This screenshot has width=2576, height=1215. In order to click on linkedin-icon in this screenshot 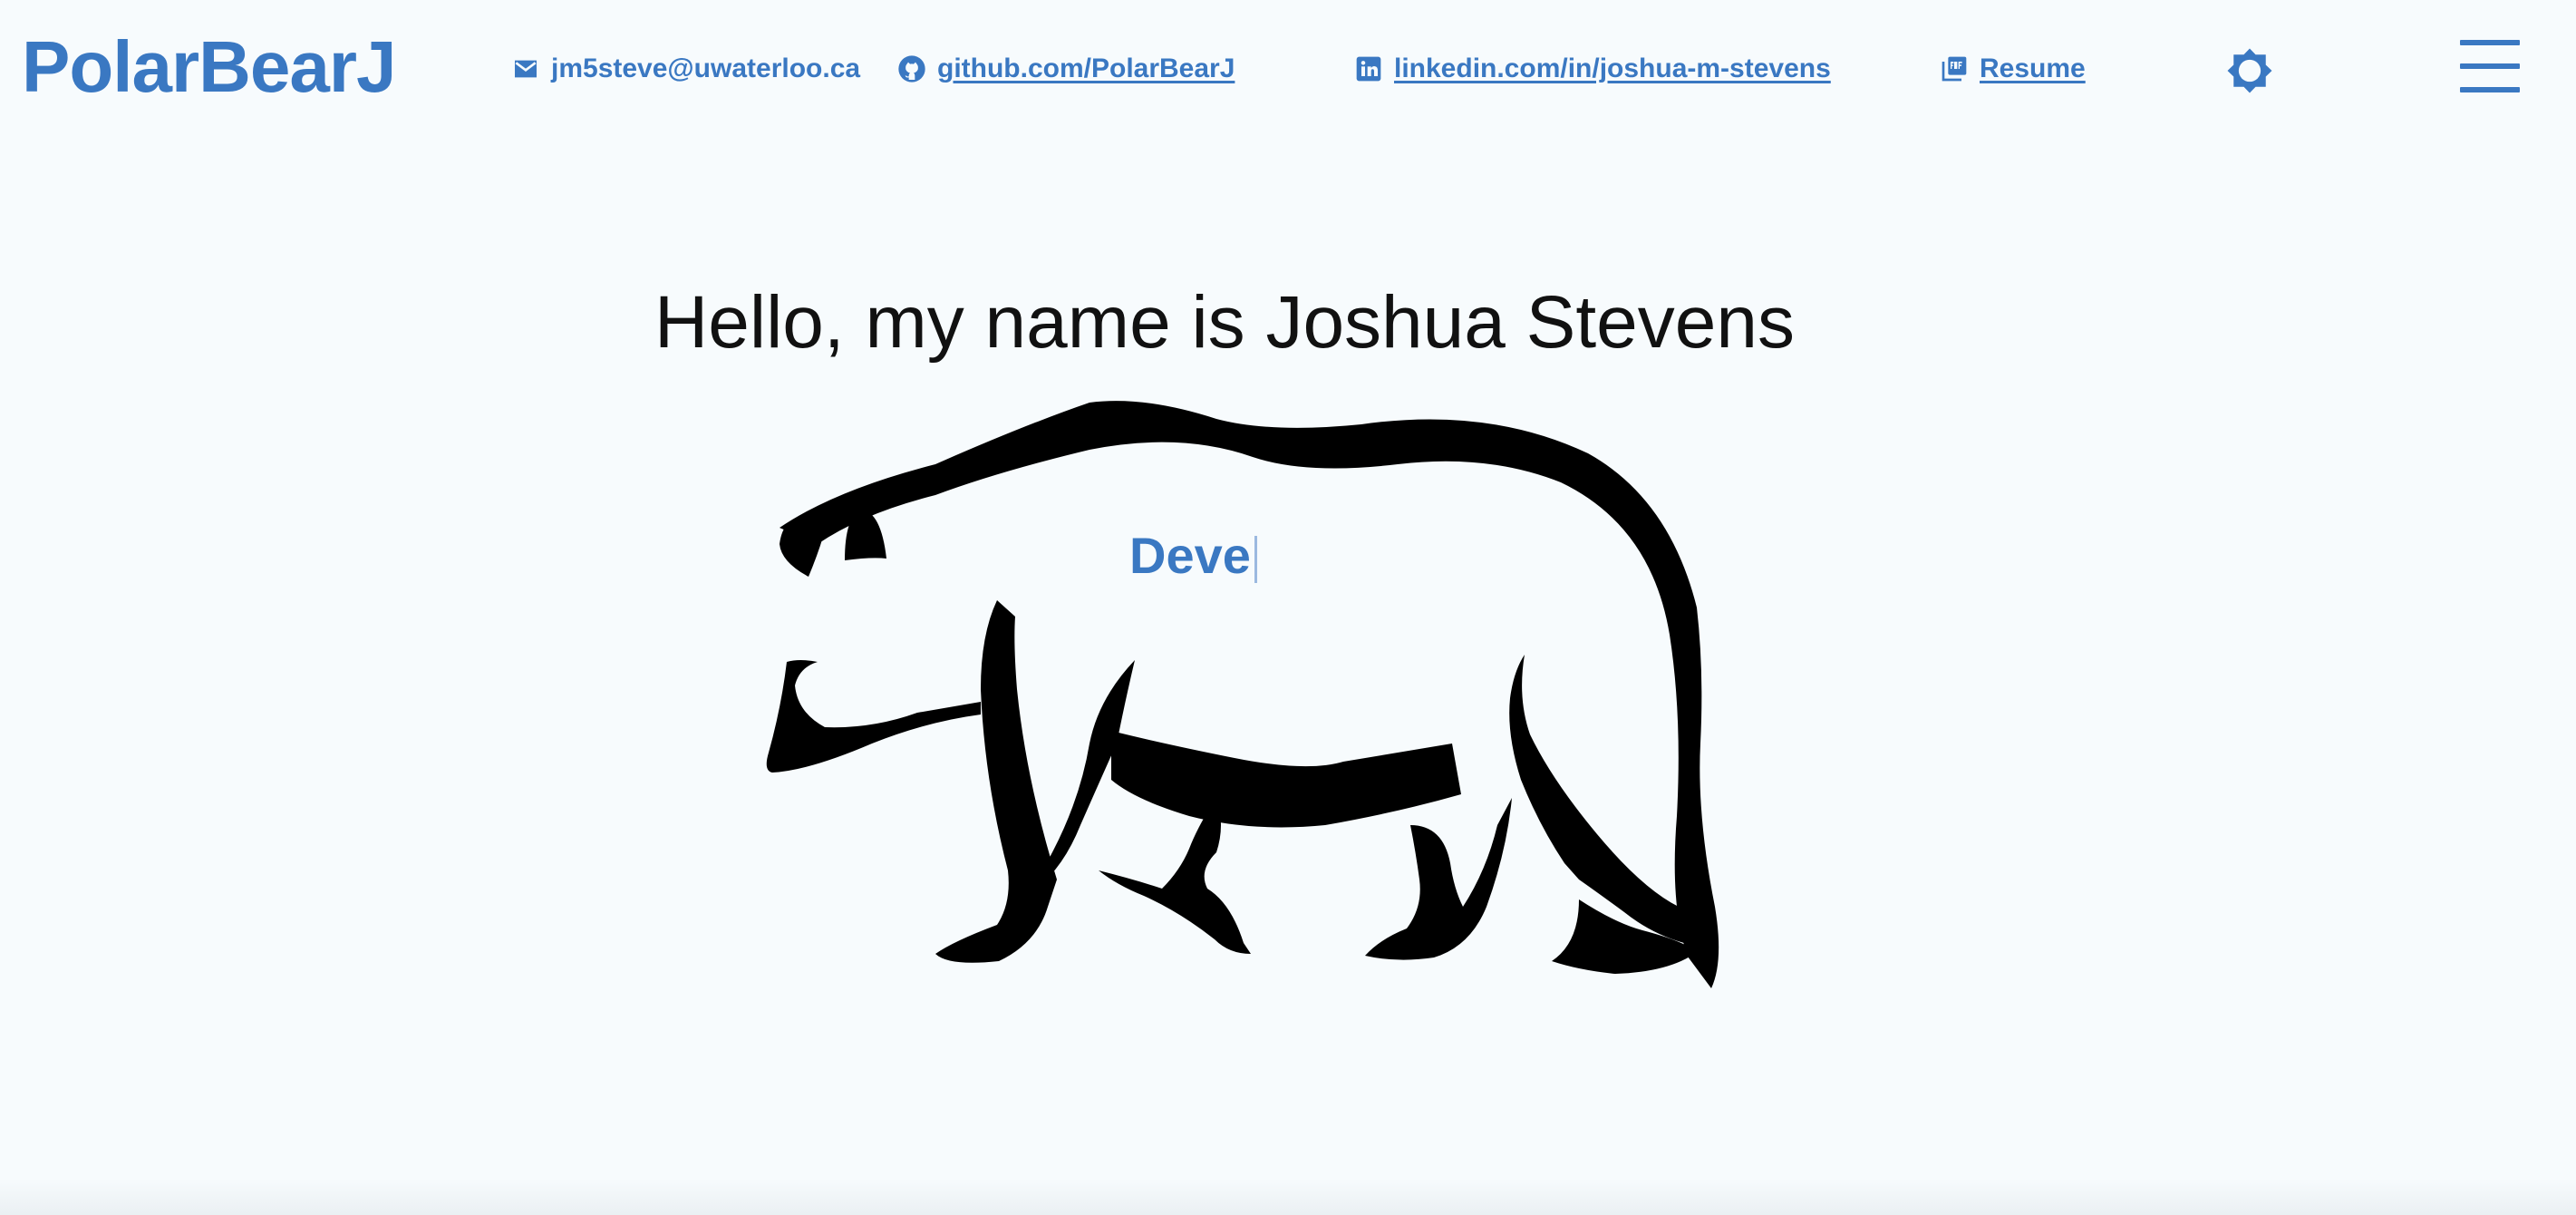, I will do `click(1368, 69)`.